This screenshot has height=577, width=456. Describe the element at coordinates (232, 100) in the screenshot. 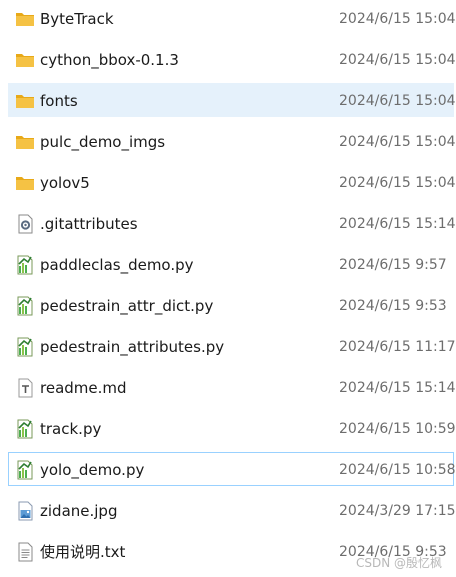

I see `file-row-fonts: fonts 2024/6/15 15:04` at that location.